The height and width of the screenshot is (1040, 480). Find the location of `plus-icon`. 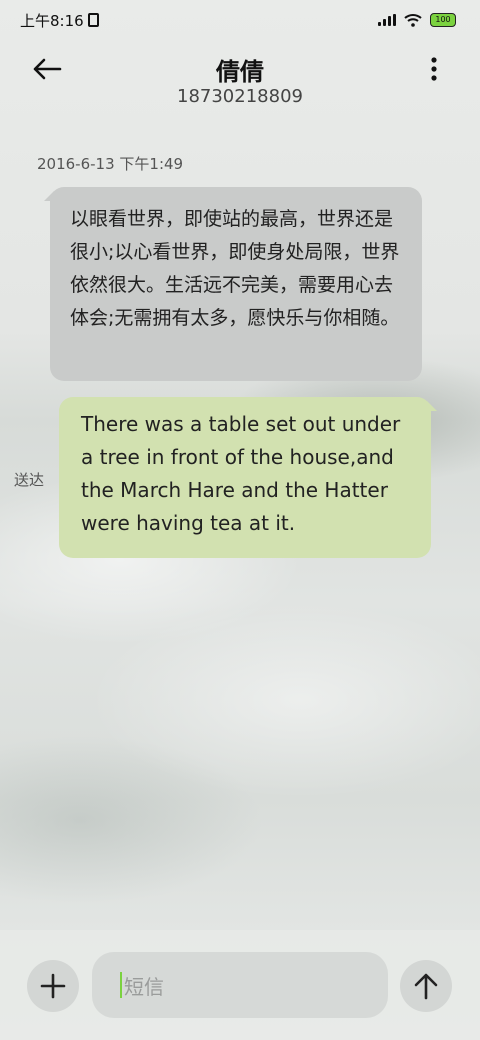

plus-icon is located at coordinates (53, 986).